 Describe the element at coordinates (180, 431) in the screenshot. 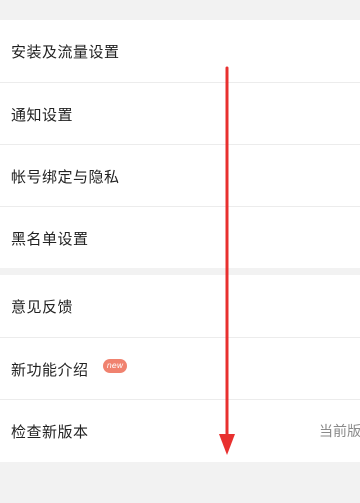

I see `check-update-row: 检查新版本 当前版` at that location.